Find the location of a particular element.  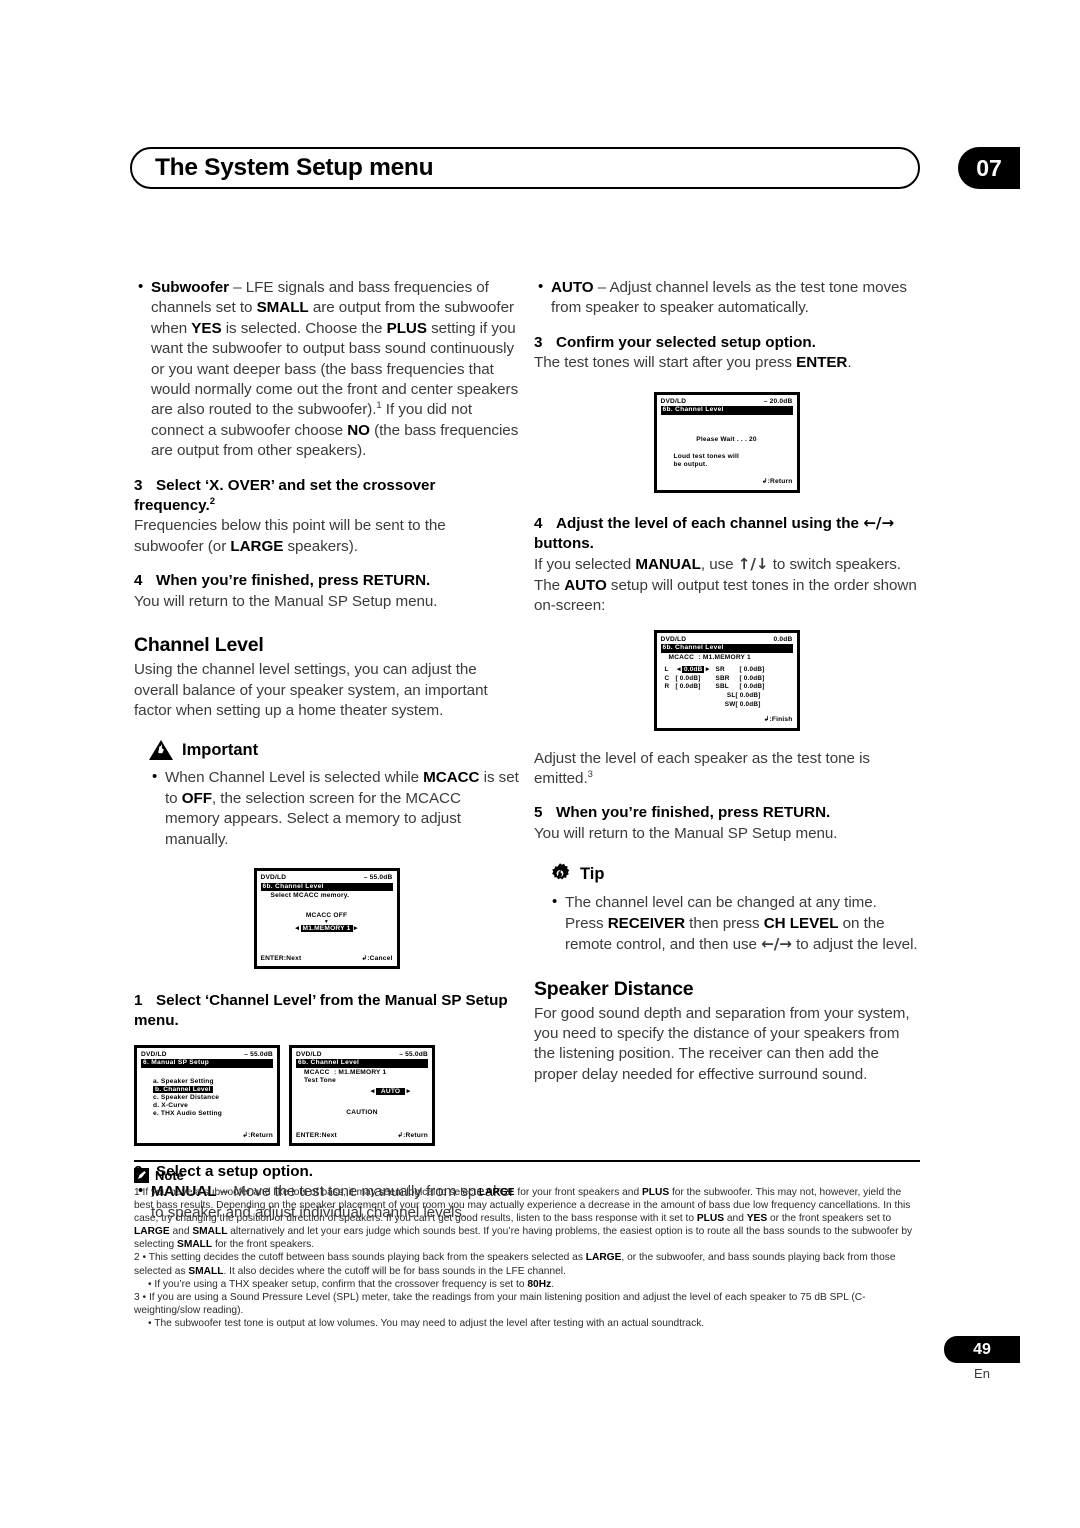

table-row: SL [ 0.0dB] is located at coordinates (727, 696).